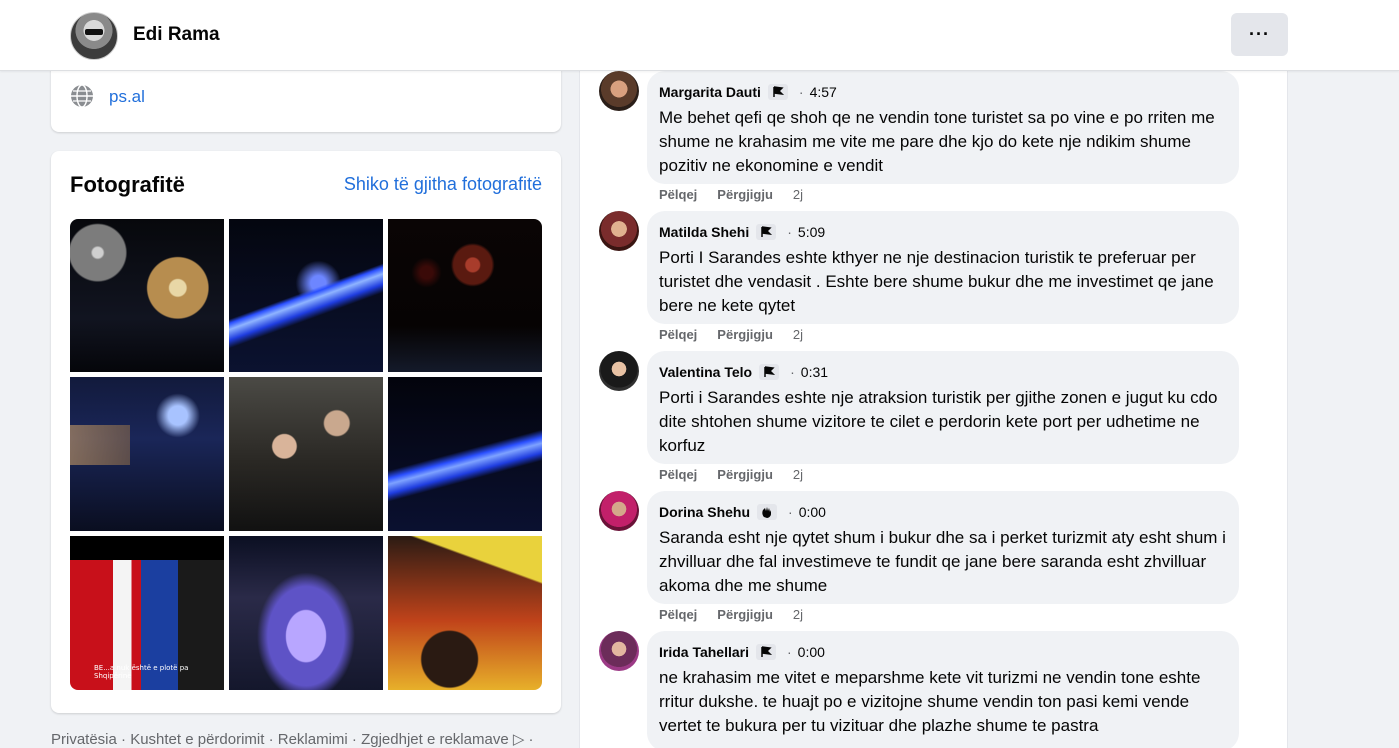  I want to click on globe-icon, so click(82, 96).